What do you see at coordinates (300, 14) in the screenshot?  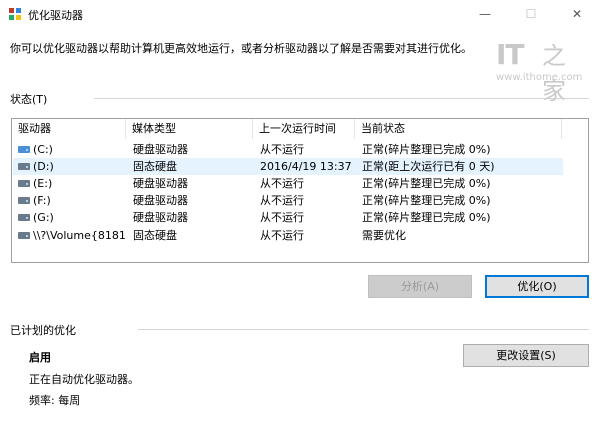 I see `title-bar: 优化驱动器 — ☐ ✕` at bounding box center [300, 14].